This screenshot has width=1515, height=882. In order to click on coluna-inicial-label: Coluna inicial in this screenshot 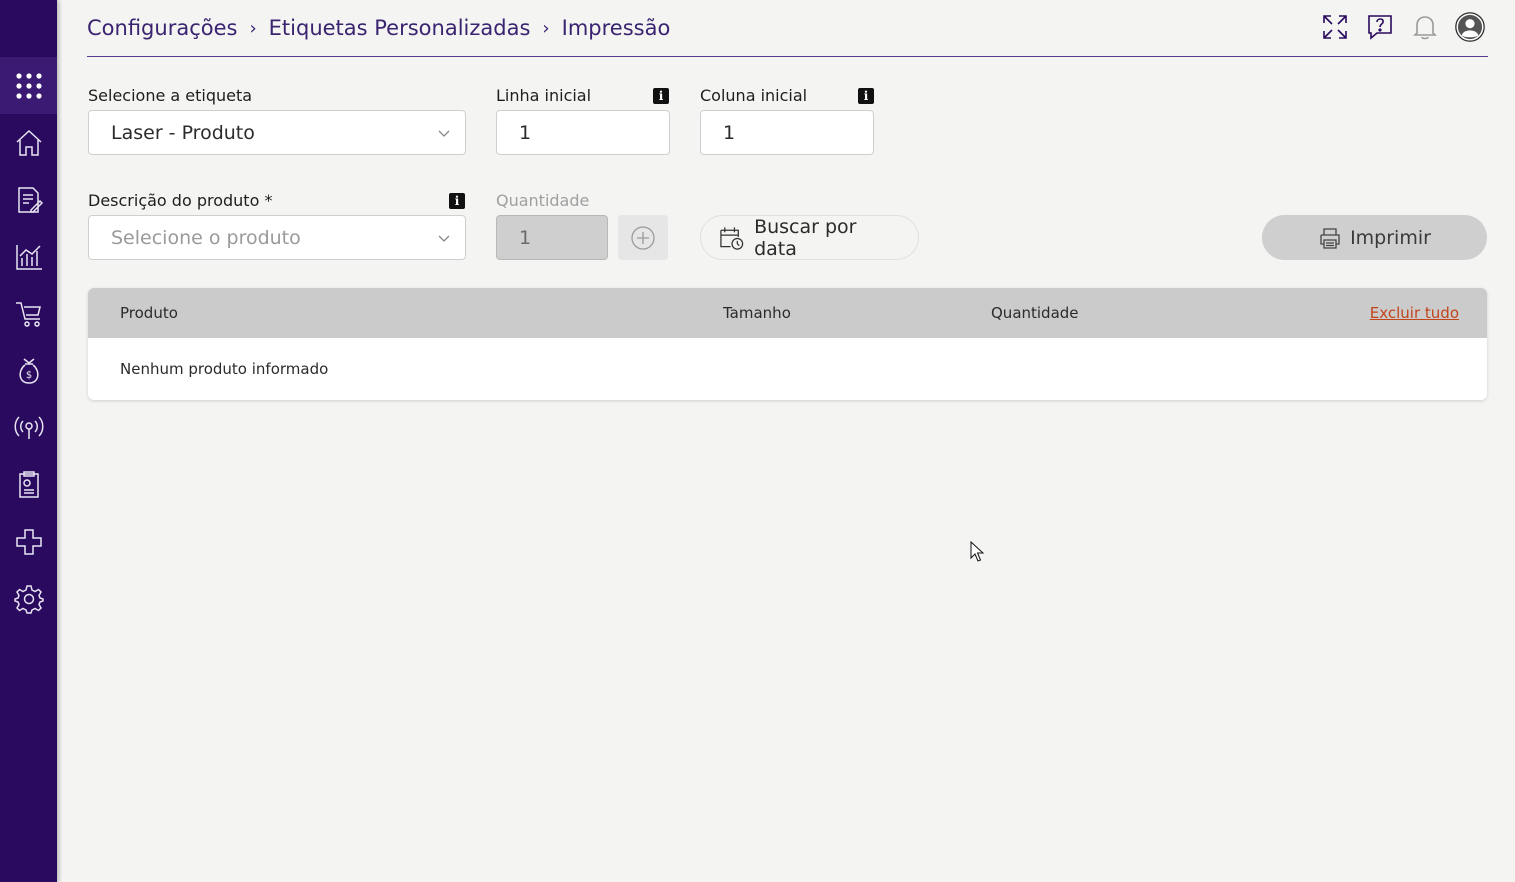, I will do `click(754, 95)`.